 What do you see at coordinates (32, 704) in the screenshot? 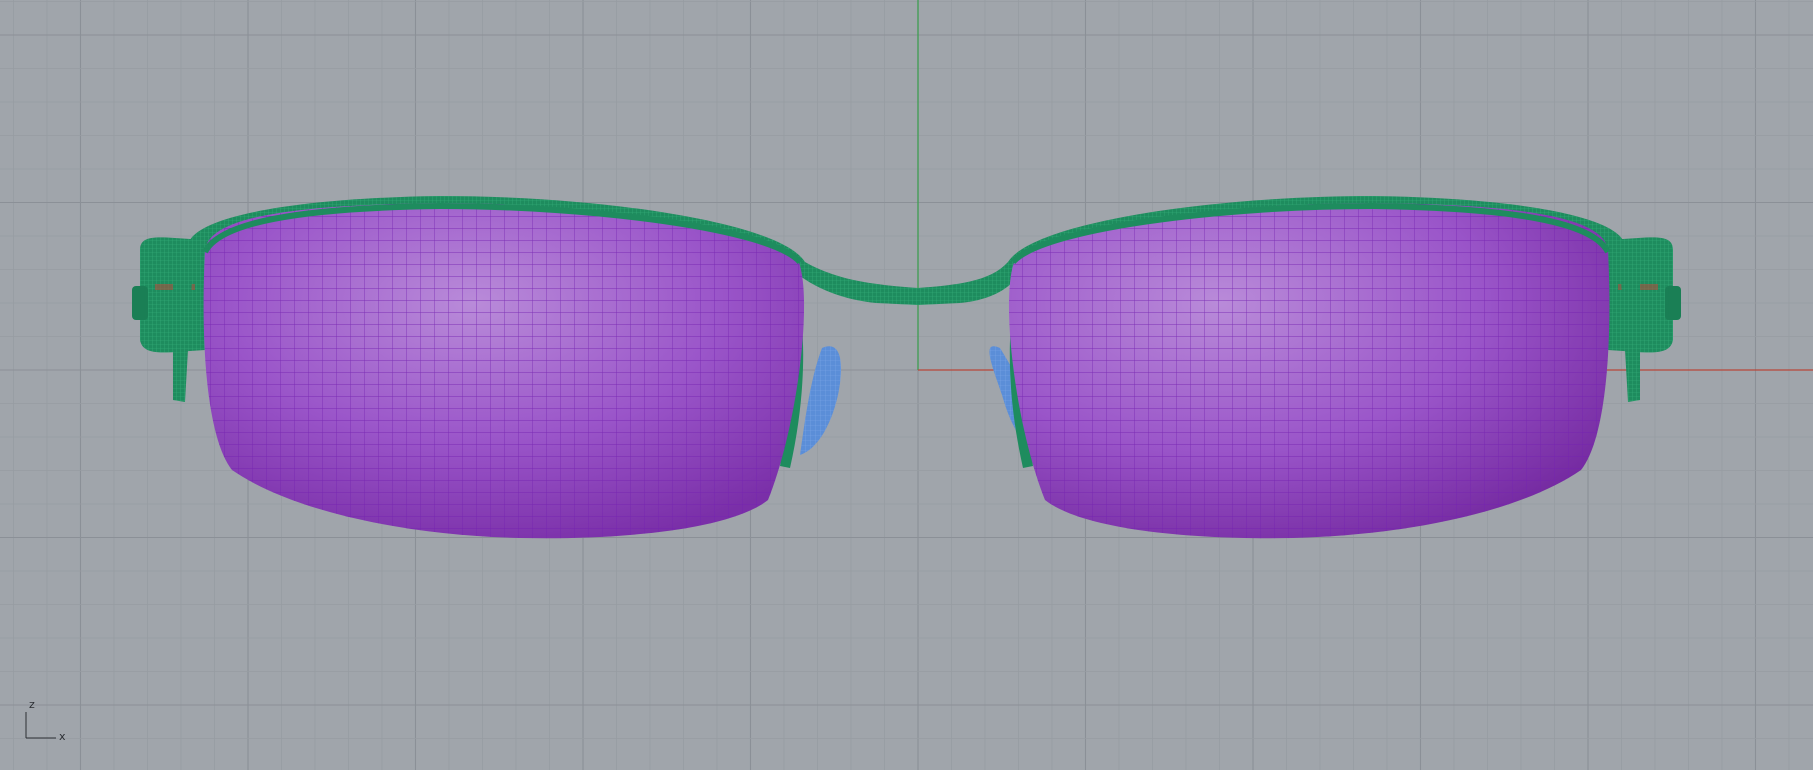
I see `axis-gizmo-z-label: z` at bounding box center [32, 704].